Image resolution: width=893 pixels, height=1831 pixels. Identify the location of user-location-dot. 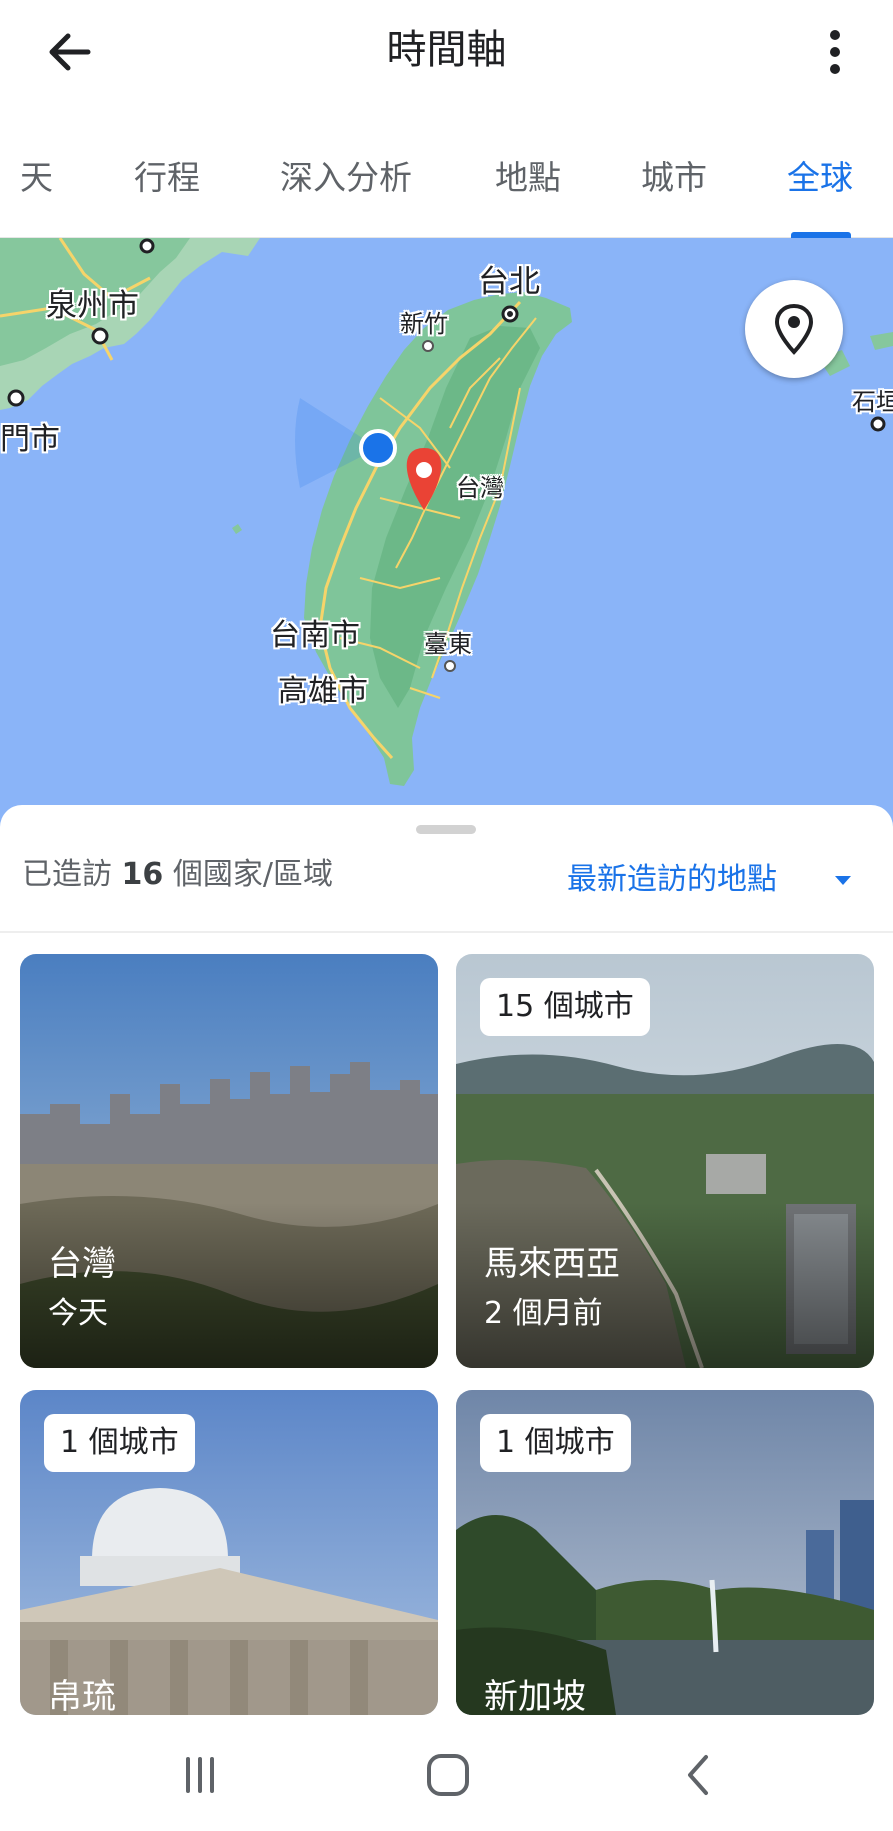
(378, 448).